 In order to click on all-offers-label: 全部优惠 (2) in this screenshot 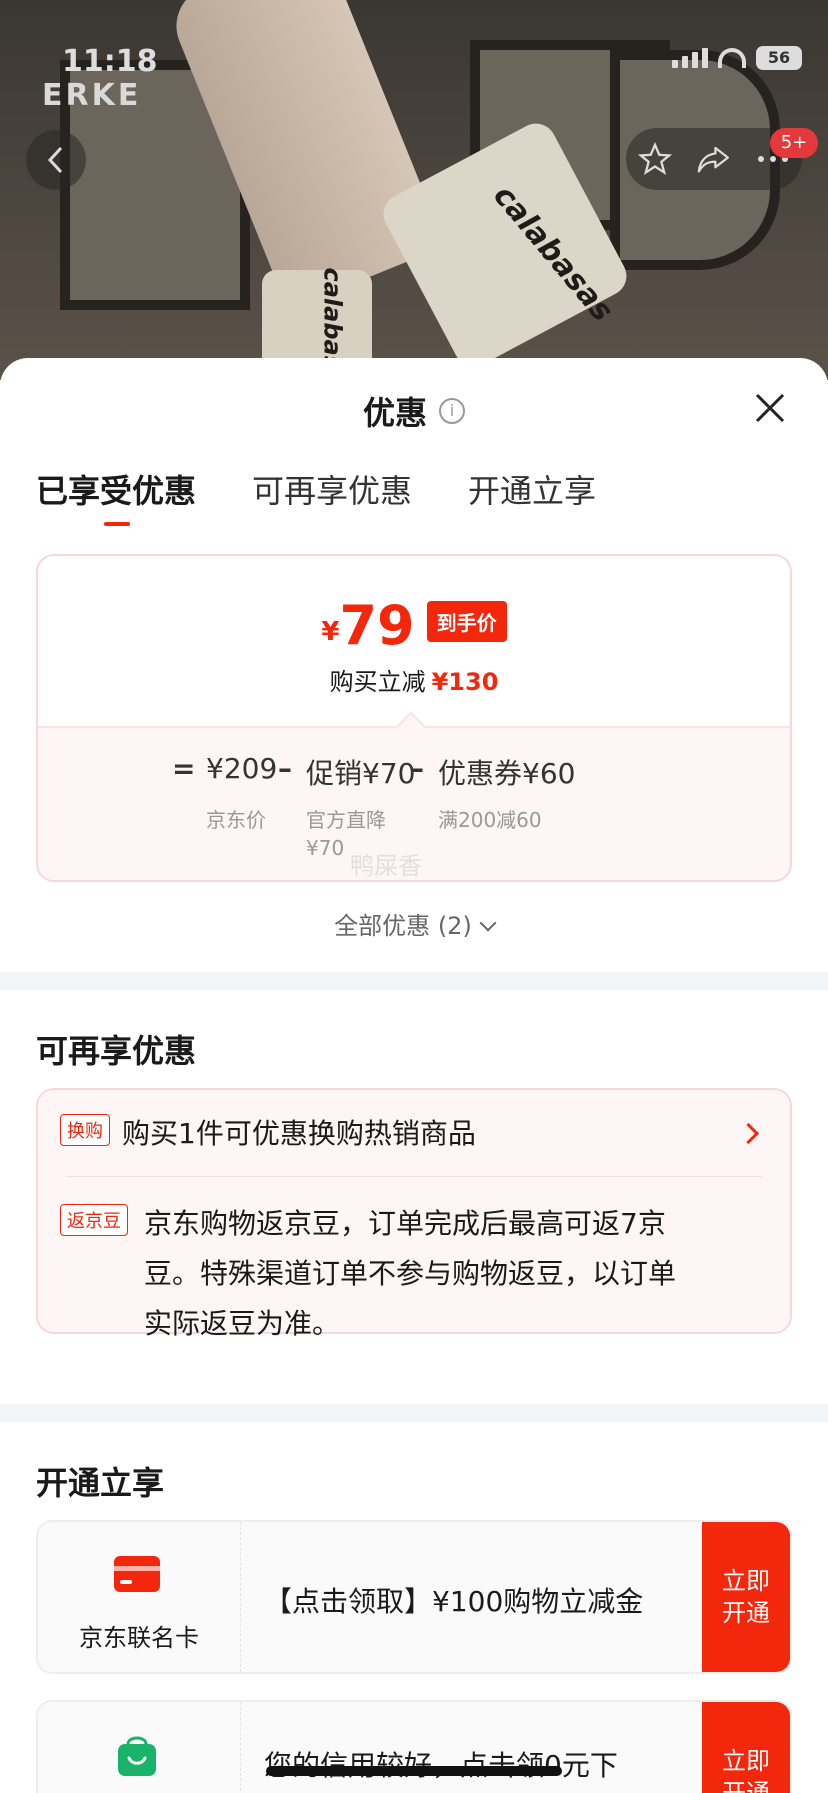, I will do `click(403, 926)`.